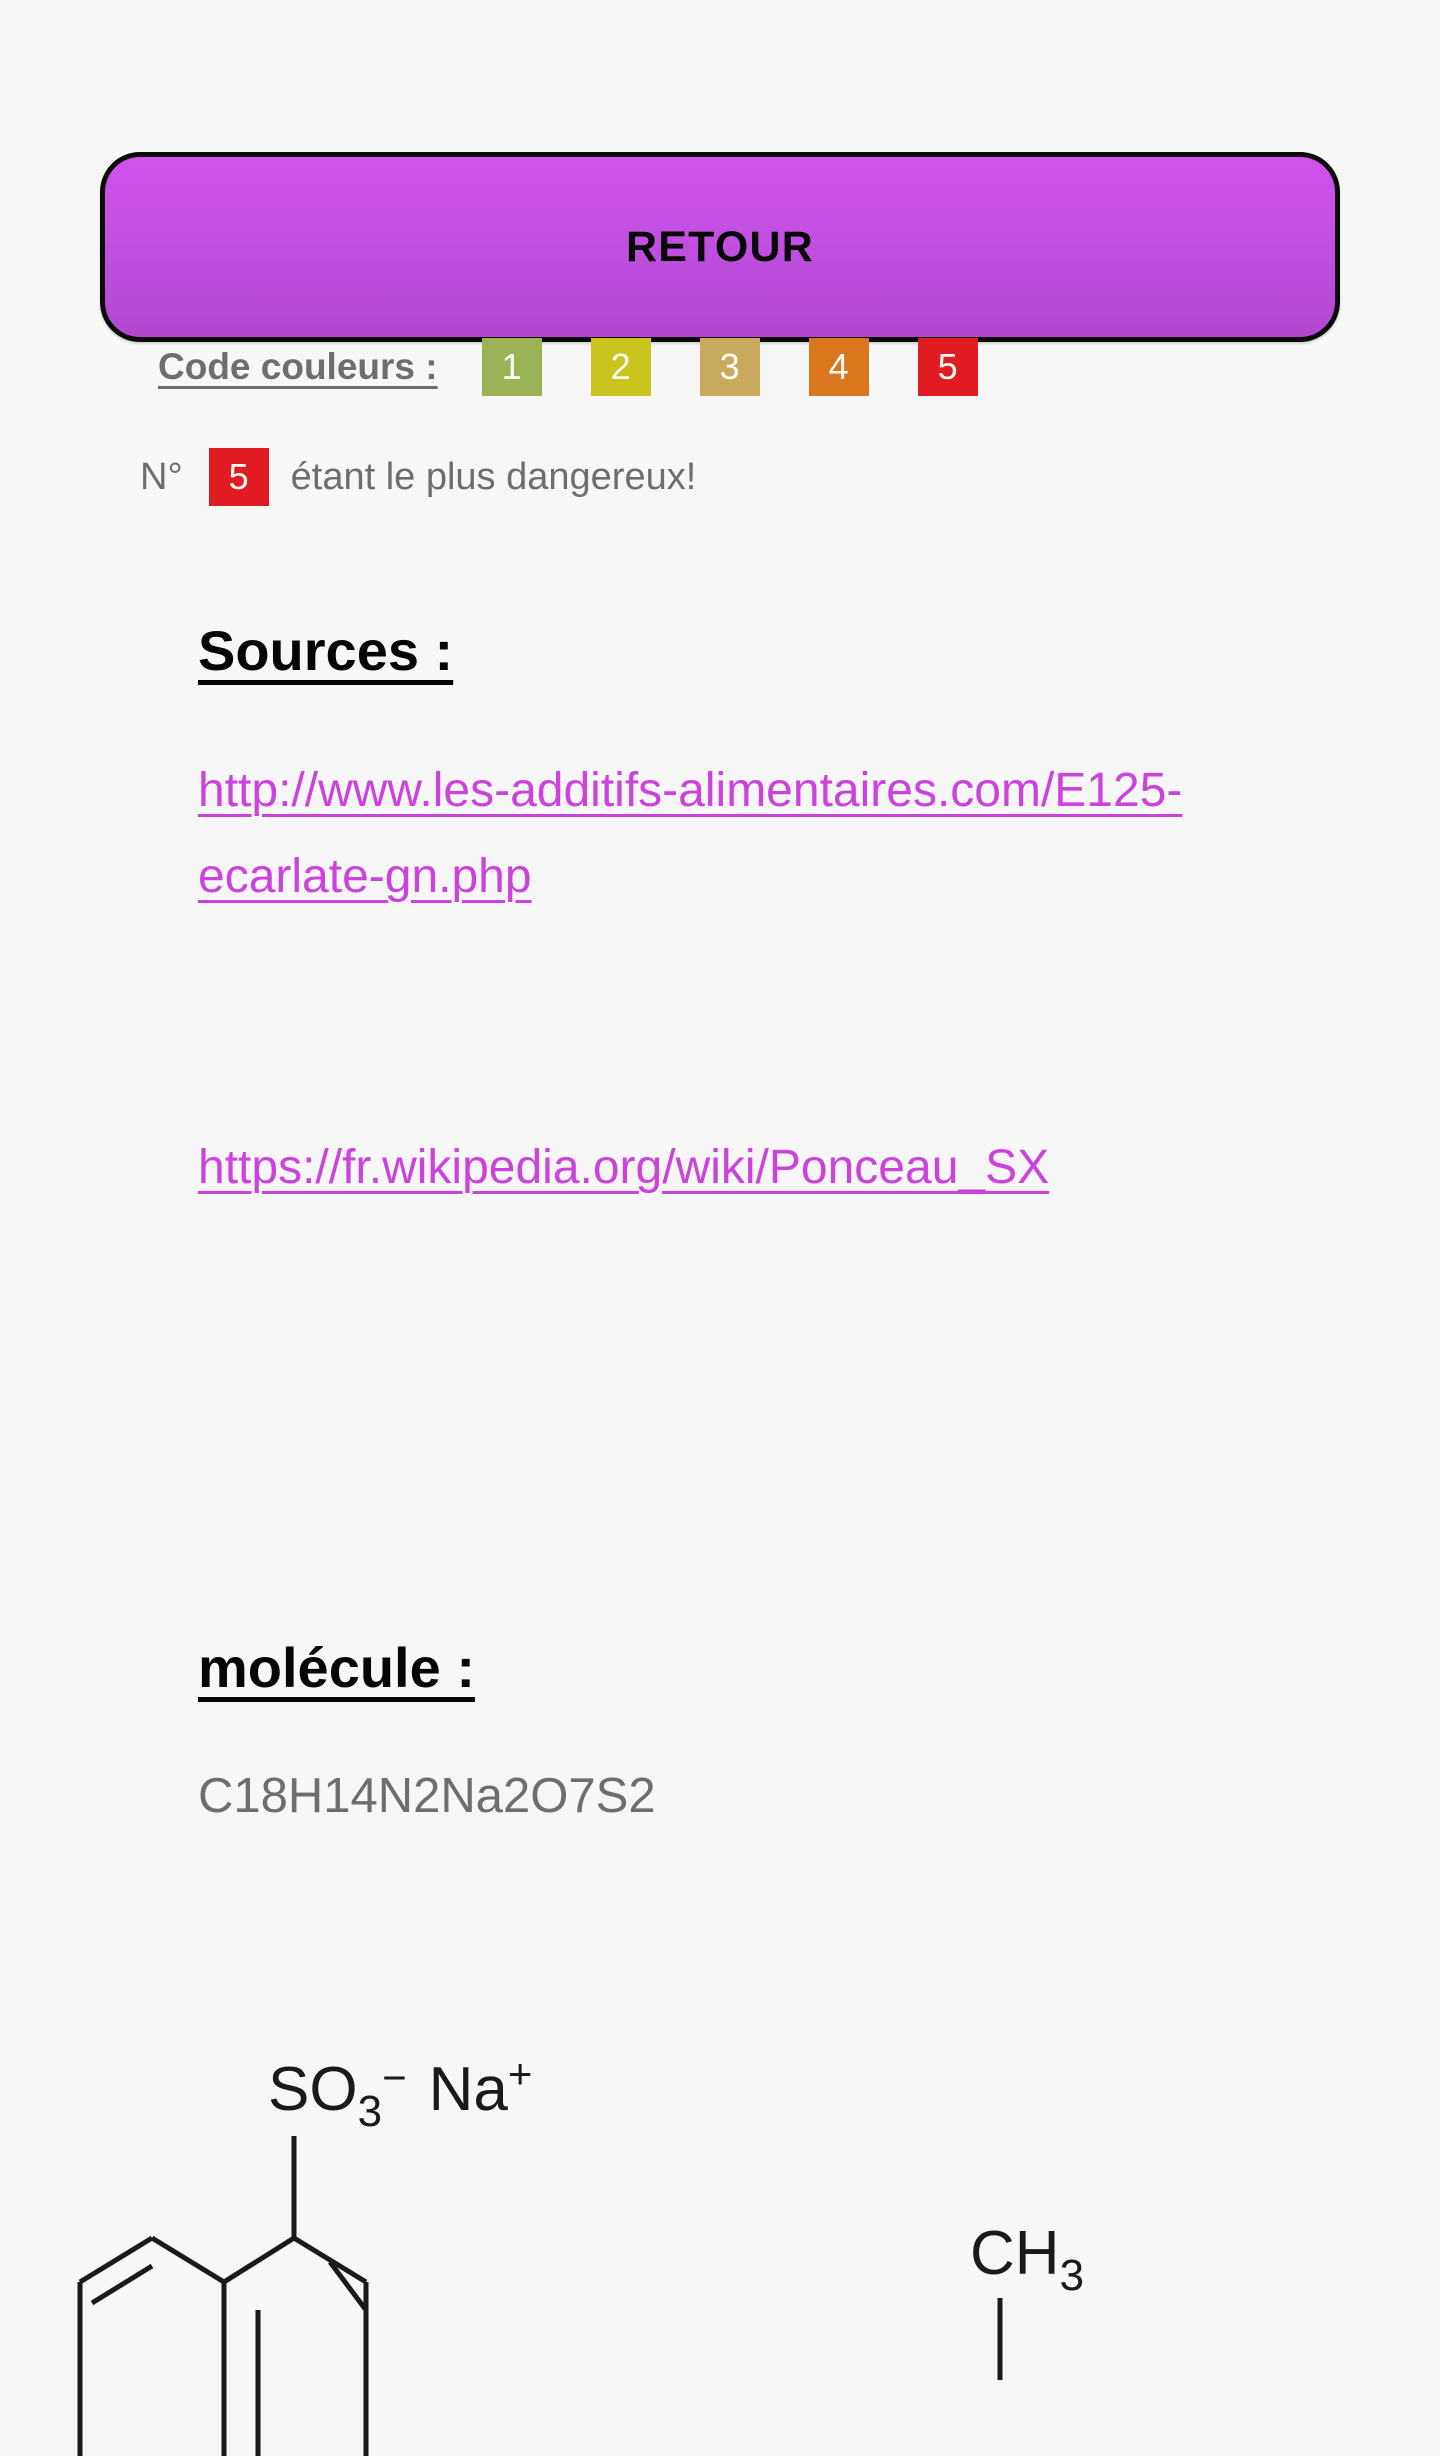 This screenshot has width=1440, height=2456. Describe the element at coordinates (370, 2111) in the screenshot. I see `sulfonate-subscript-text: 3` at that location.